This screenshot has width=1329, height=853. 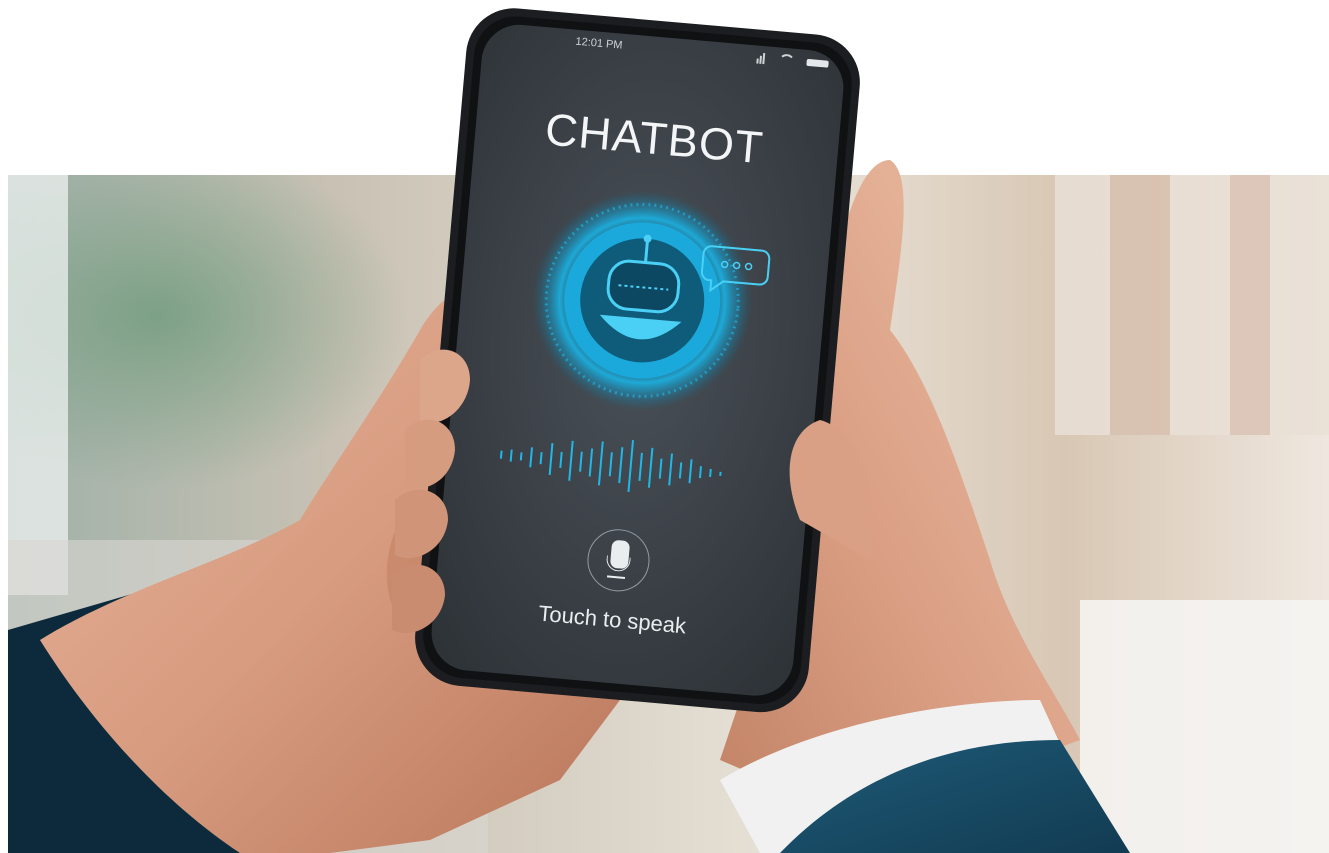 I want to click on microphone-base, so click(x=616, y=577).